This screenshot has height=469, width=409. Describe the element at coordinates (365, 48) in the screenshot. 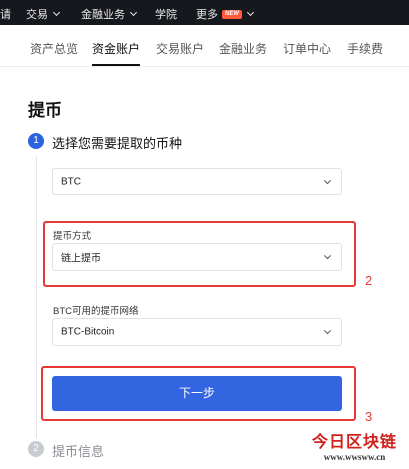

I see `tab-fees: 手续费` at that location.